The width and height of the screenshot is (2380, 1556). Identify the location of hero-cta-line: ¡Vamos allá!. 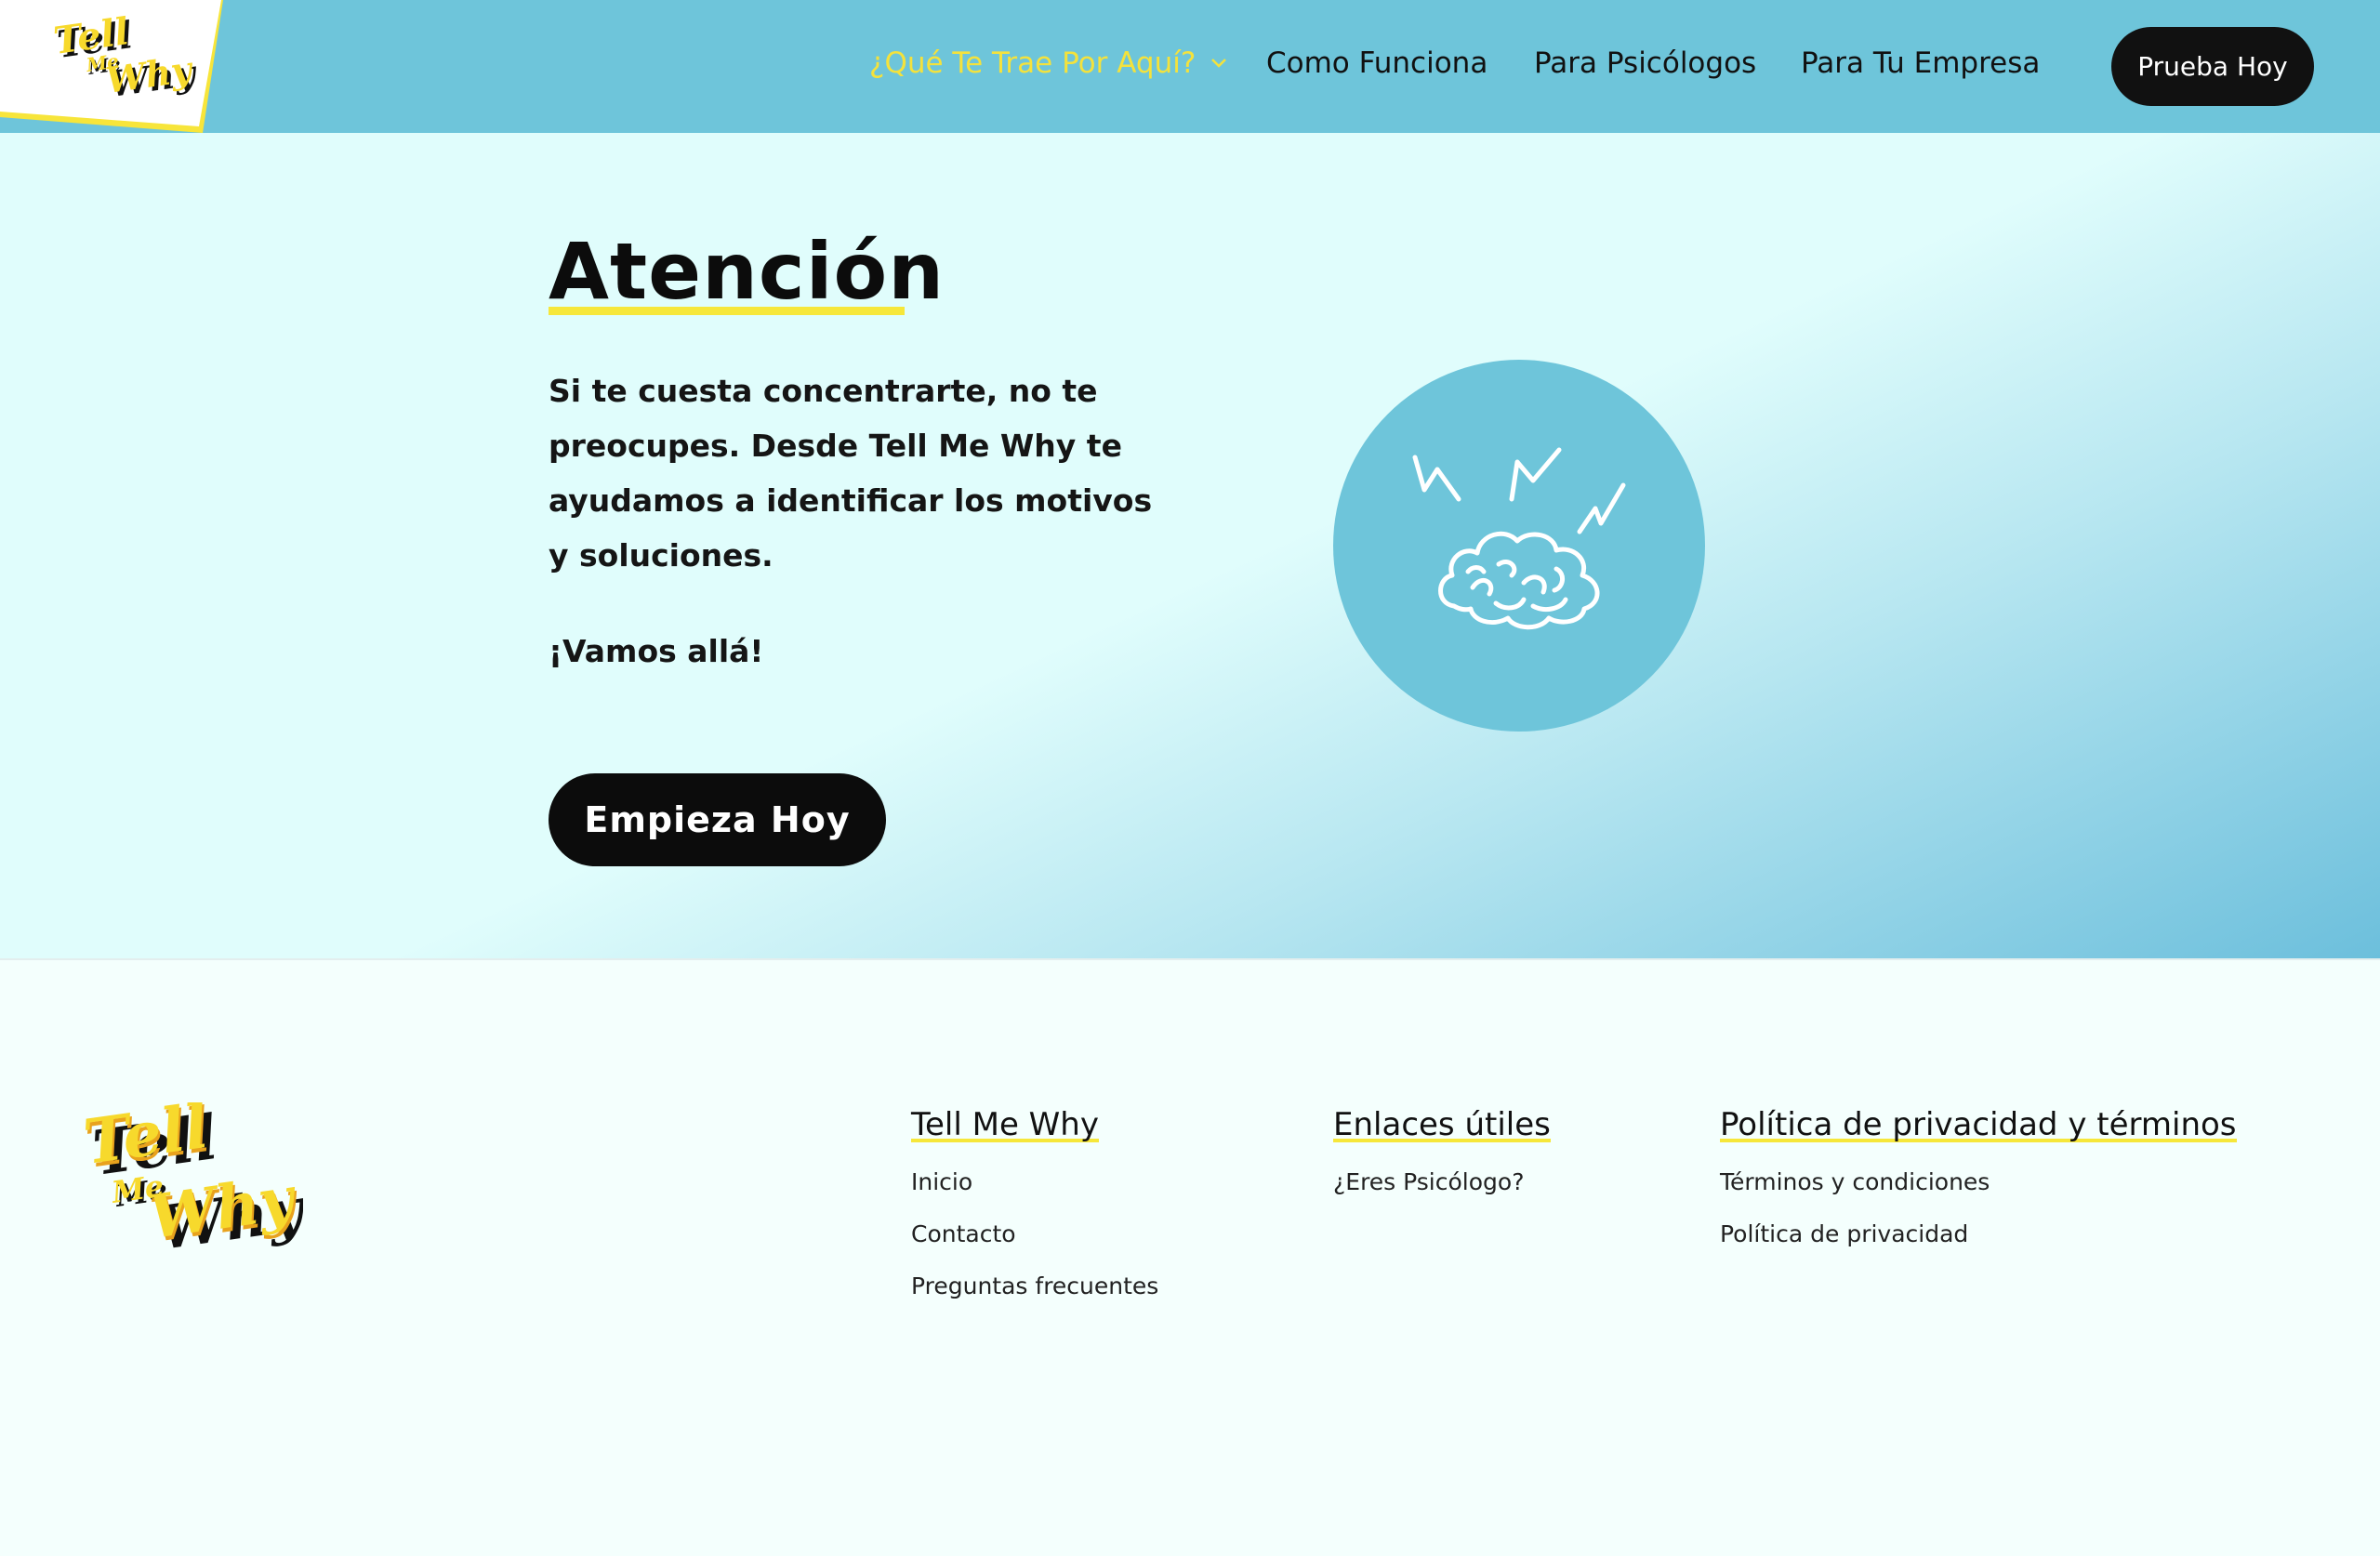
(656, 651).